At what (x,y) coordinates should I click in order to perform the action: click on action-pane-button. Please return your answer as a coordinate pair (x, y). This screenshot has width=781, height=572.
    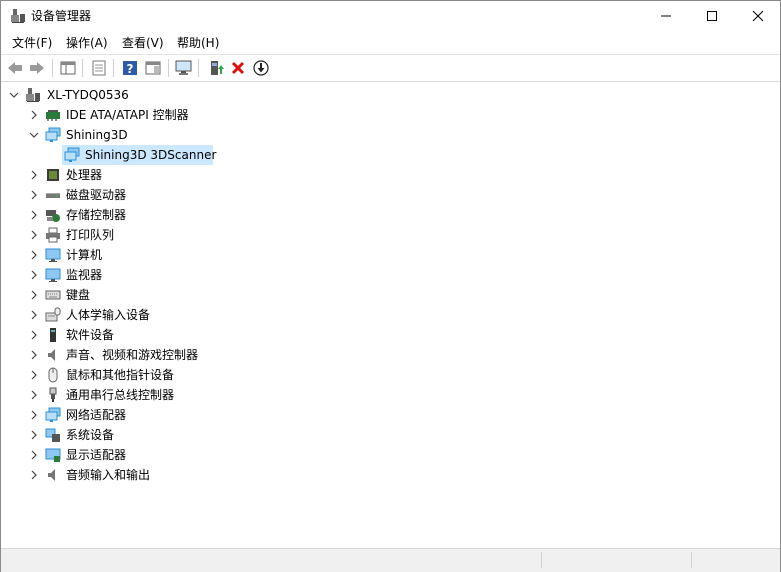
    Looking at the image, I should click on (153, 68).